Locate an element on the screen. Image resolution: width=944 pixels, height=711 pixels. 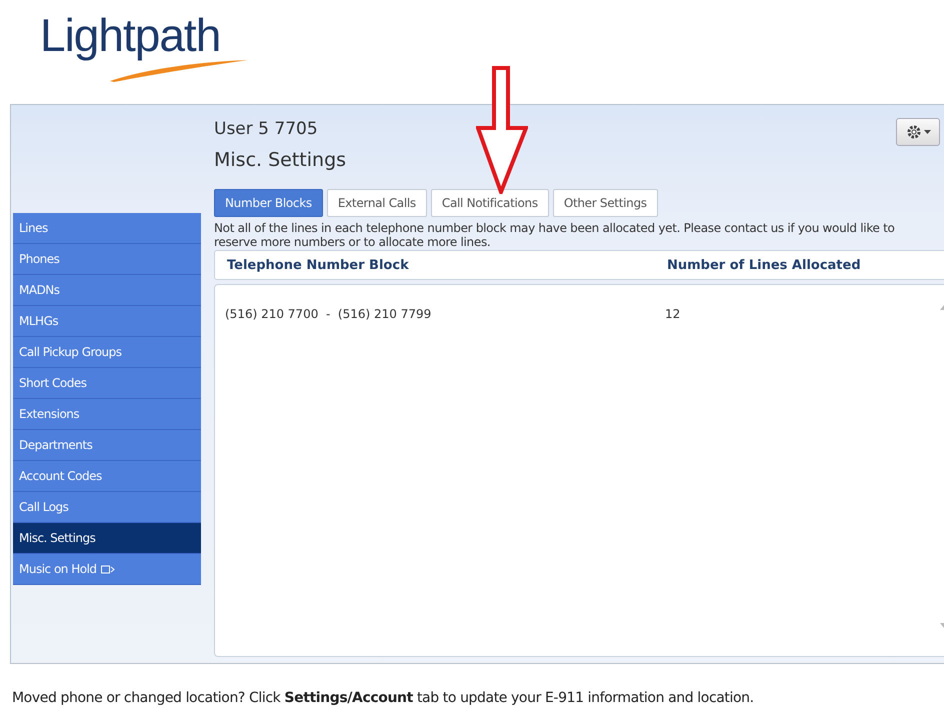
column-header: Number of Lines Allocated is located at coordinates (764, 265).